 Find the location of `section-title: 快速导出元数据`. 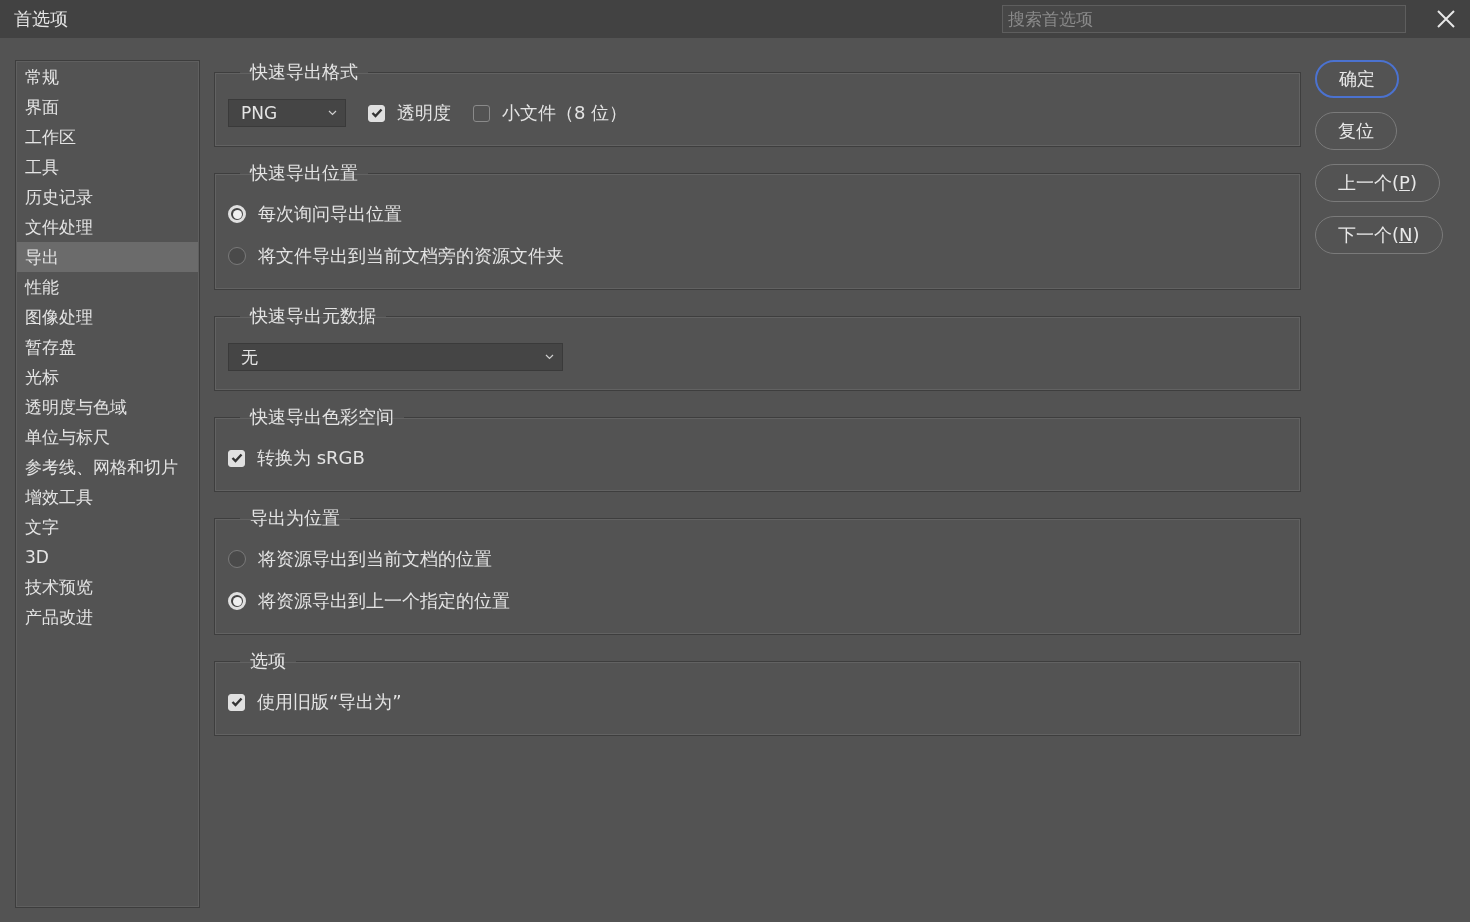

section-title: 快速导出元数据 is located at coordinates (312, 316).